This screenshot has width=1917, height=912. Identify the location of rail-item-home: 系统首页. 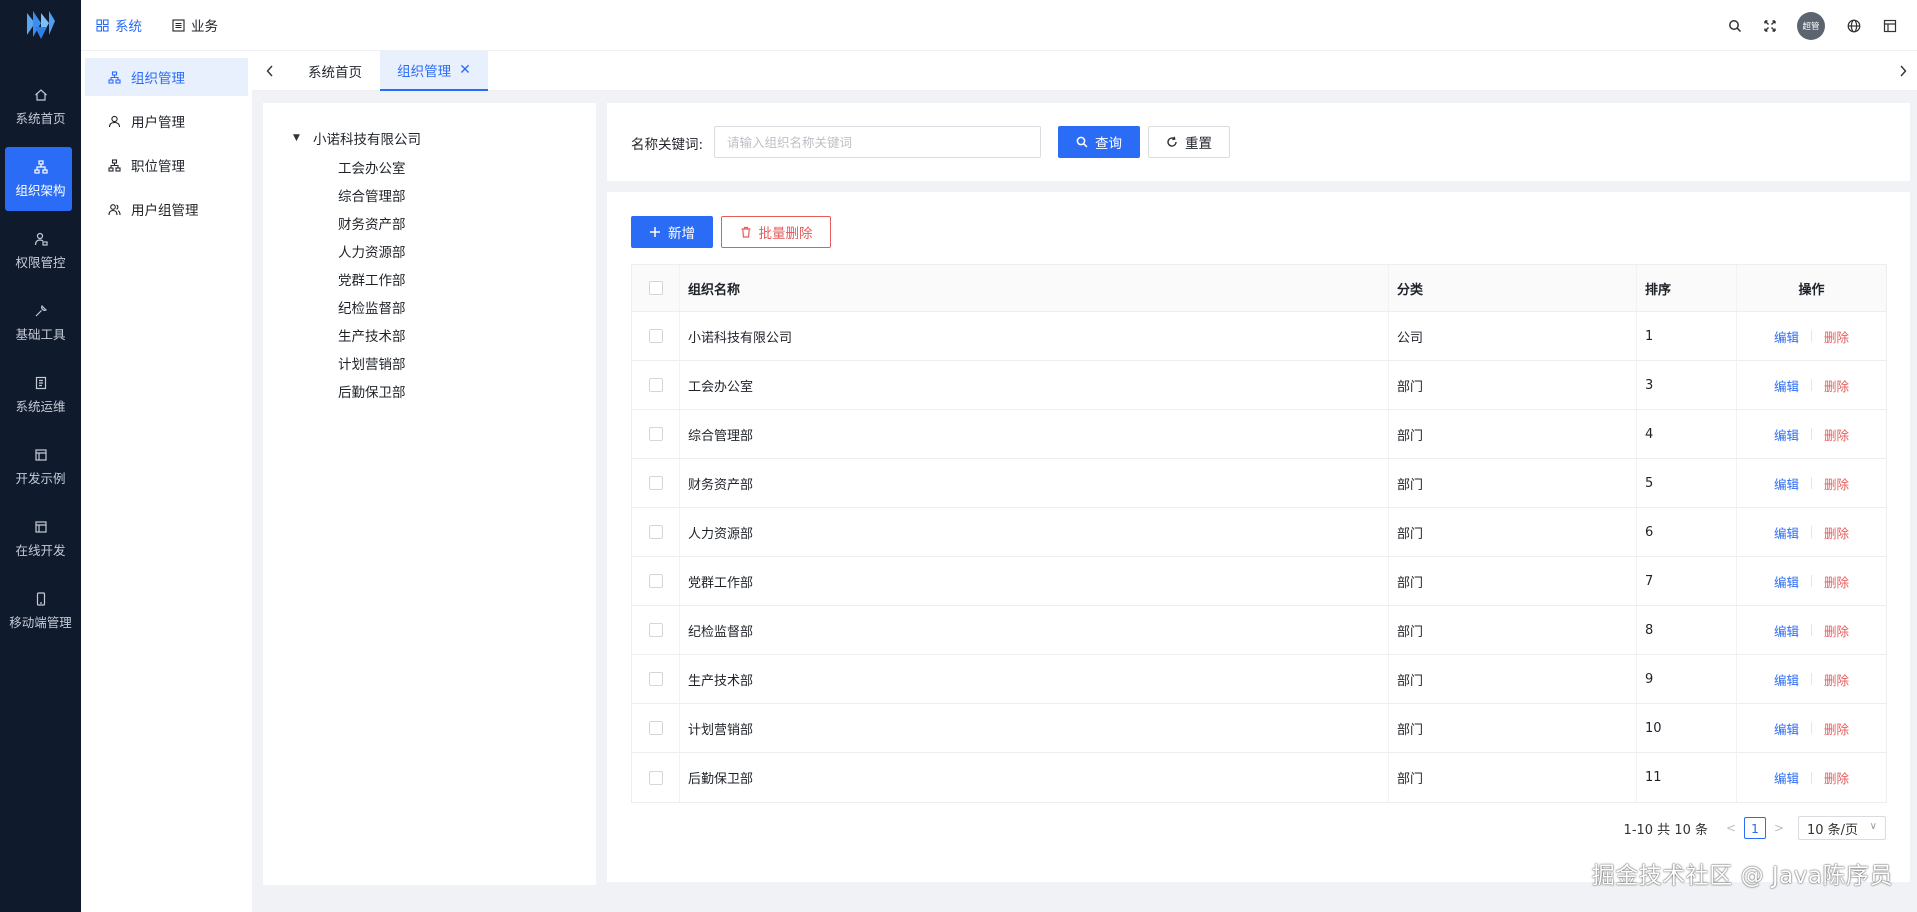
(40, 107).